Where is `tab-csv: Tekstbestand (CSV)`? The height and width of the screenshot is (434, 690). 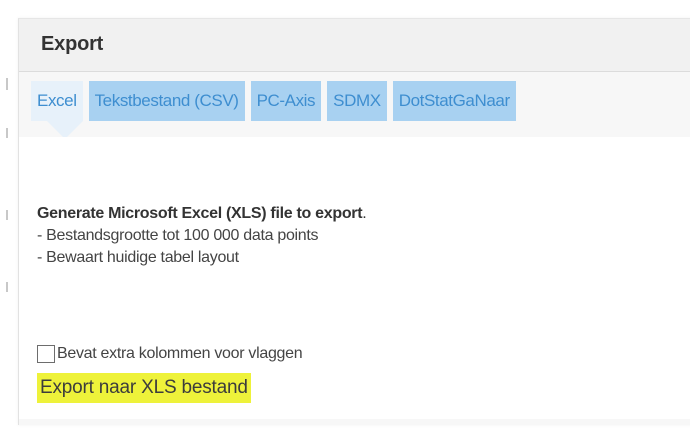 tab-csv: Tekstbestand (CSV) is located at coordinates (166, 101).